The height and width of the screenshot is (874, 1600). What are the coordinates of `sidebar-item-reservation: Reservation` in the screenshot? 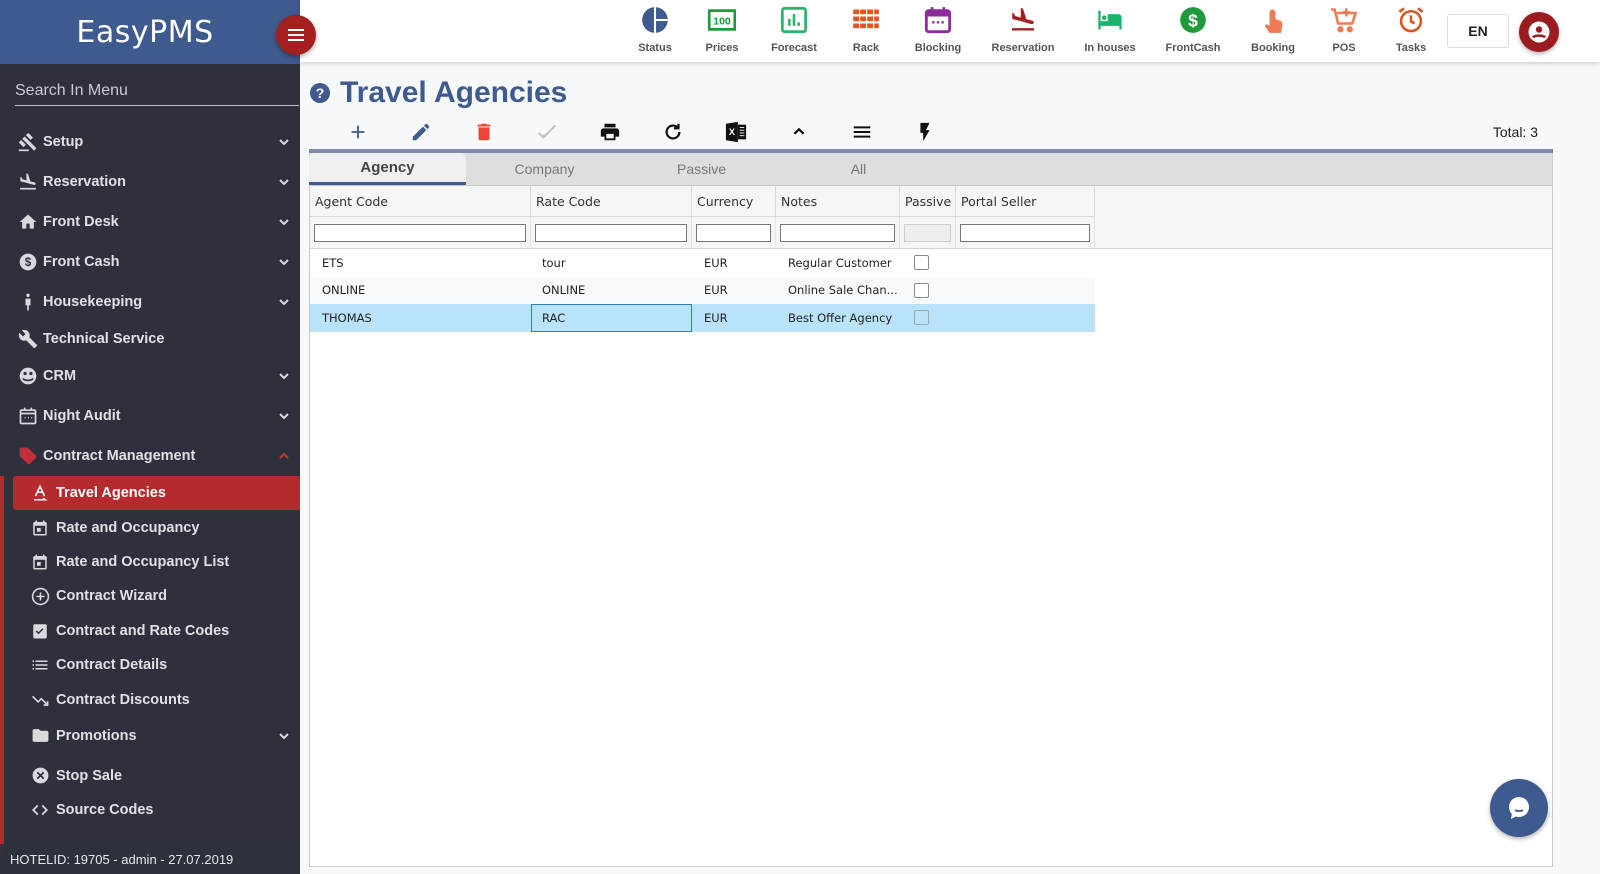 It's located at (150, 182).